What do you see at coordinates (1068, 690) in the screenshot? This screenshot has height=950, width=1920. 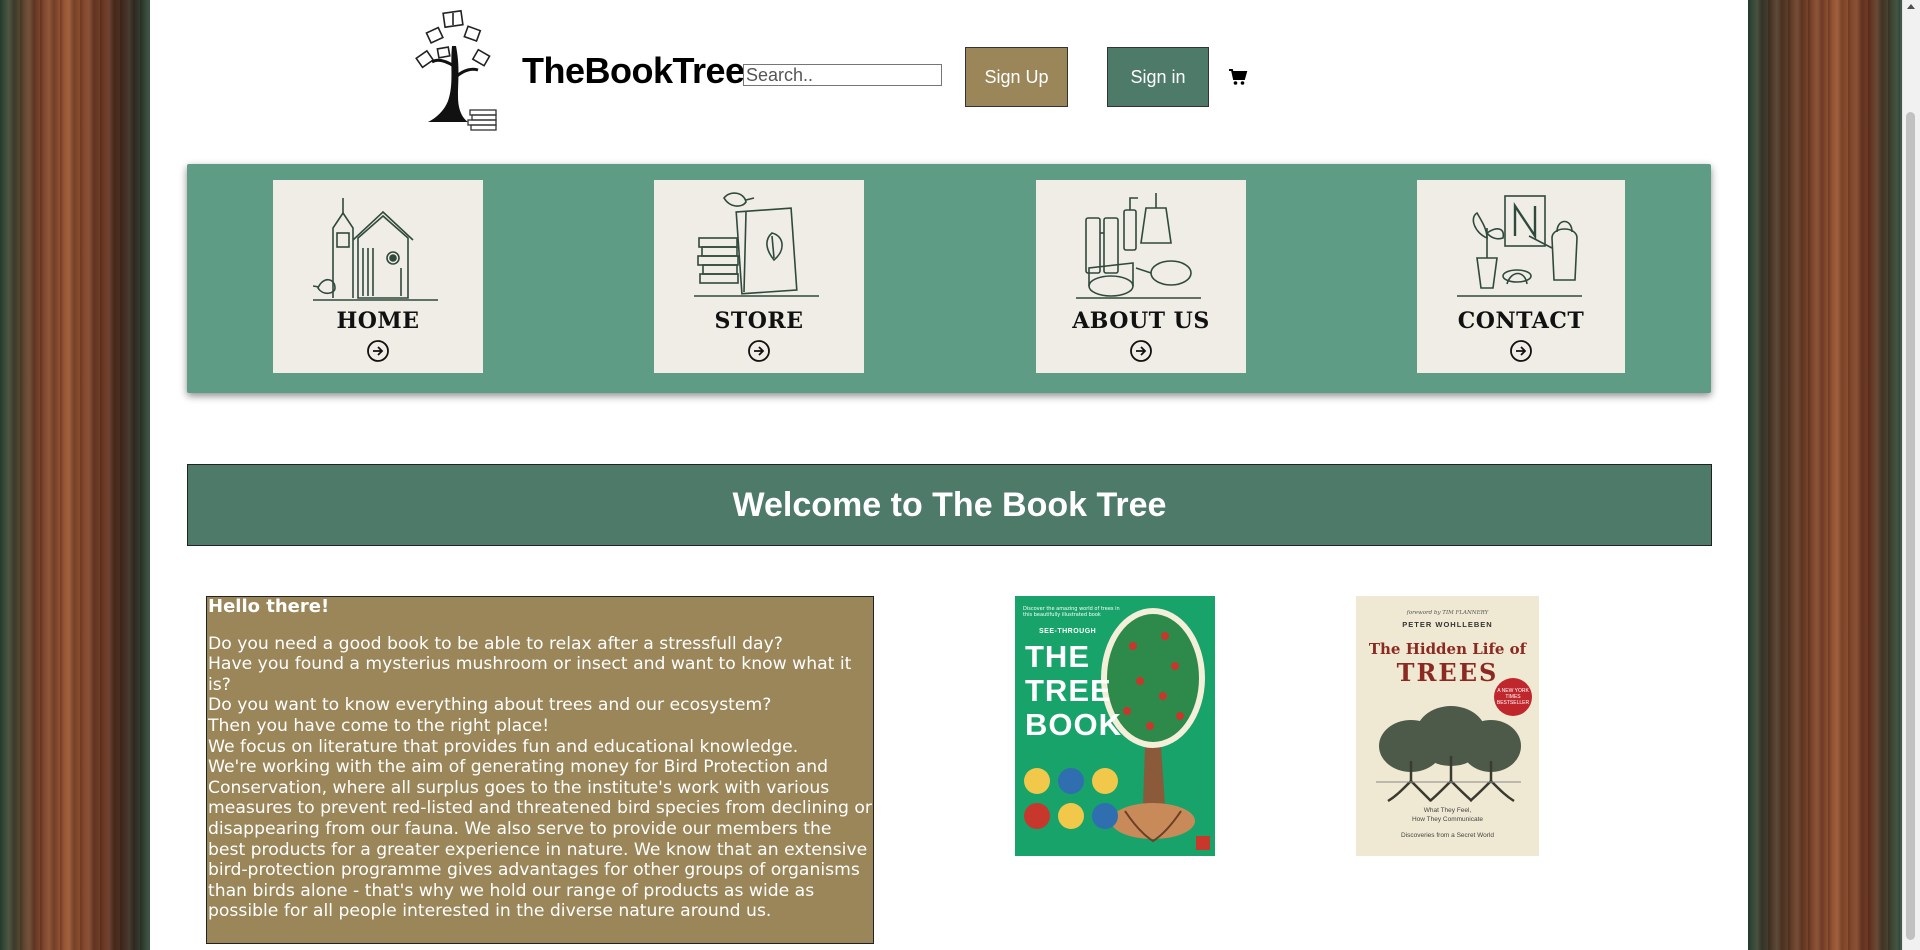 I see `book1-title-line: TREE` at bounding box center [1068, 690].